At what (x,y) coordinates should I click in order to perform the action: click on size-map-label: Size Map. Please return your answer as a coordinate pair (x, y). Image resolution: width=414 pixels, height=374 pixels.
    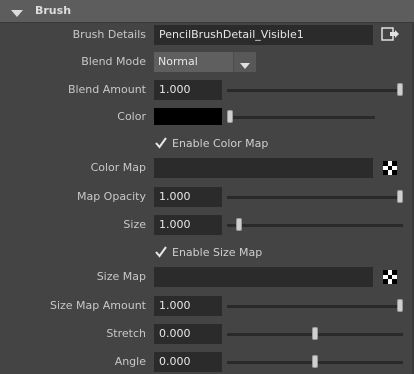
    Looking at the image, I should click on (121, 276).